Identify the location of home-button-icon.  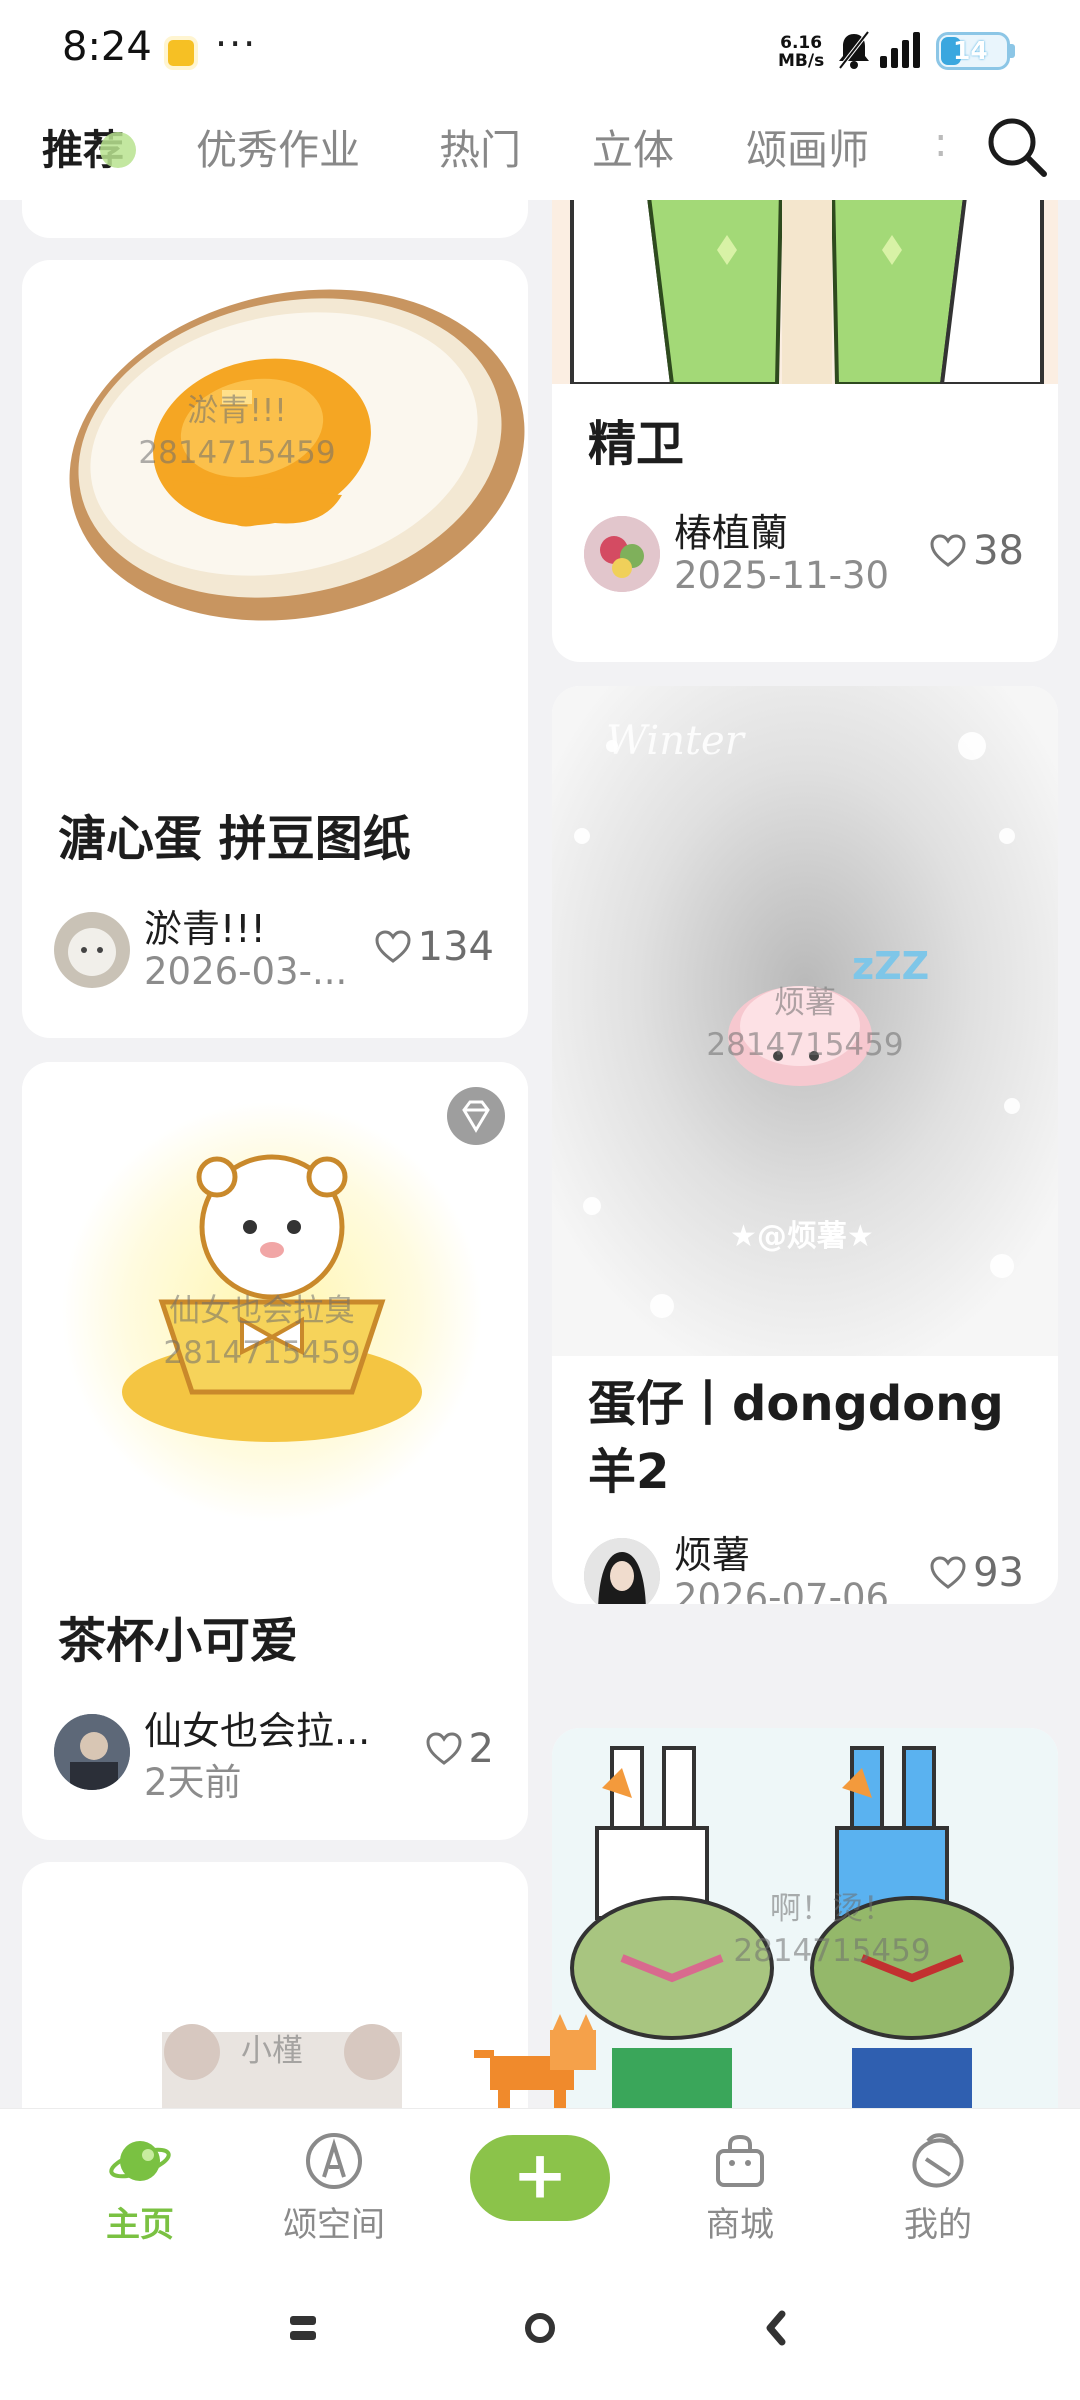
(540, 2328).